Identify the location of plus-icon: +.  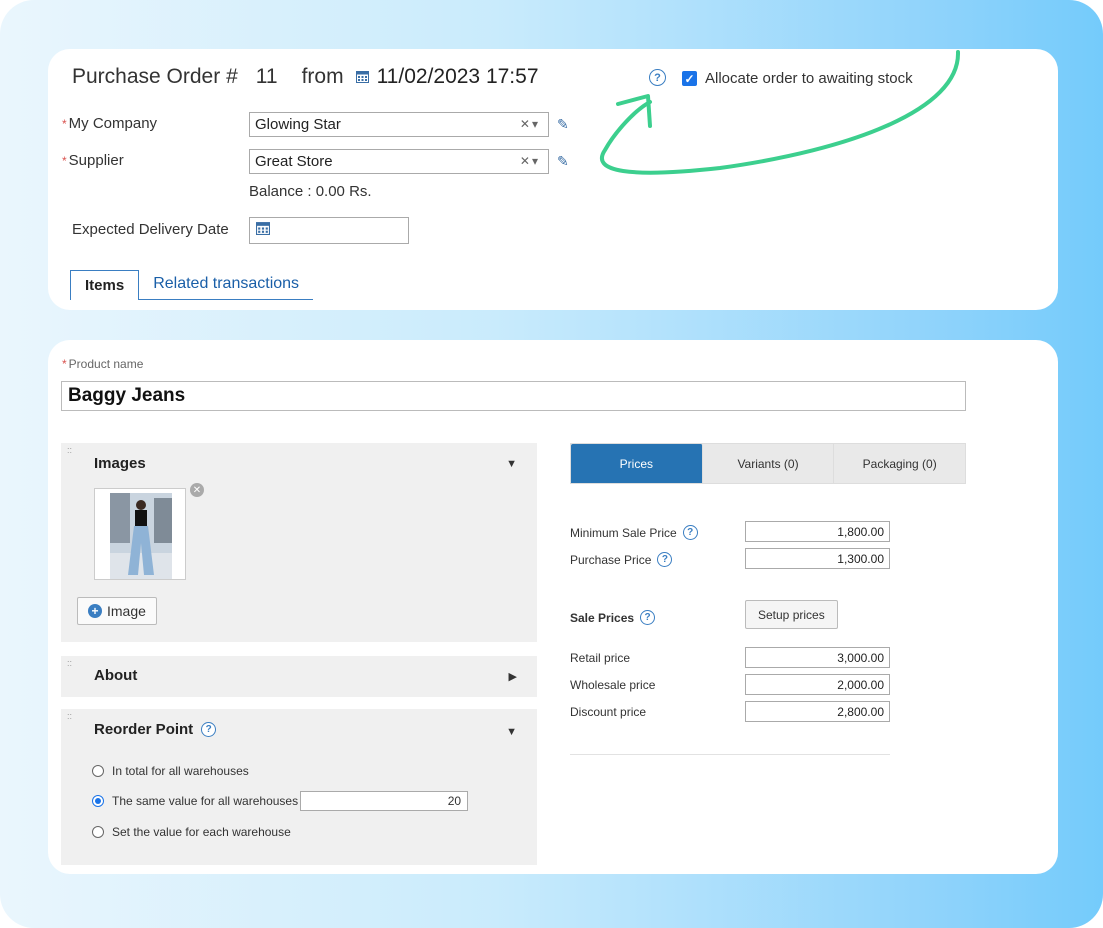
(95, 611).